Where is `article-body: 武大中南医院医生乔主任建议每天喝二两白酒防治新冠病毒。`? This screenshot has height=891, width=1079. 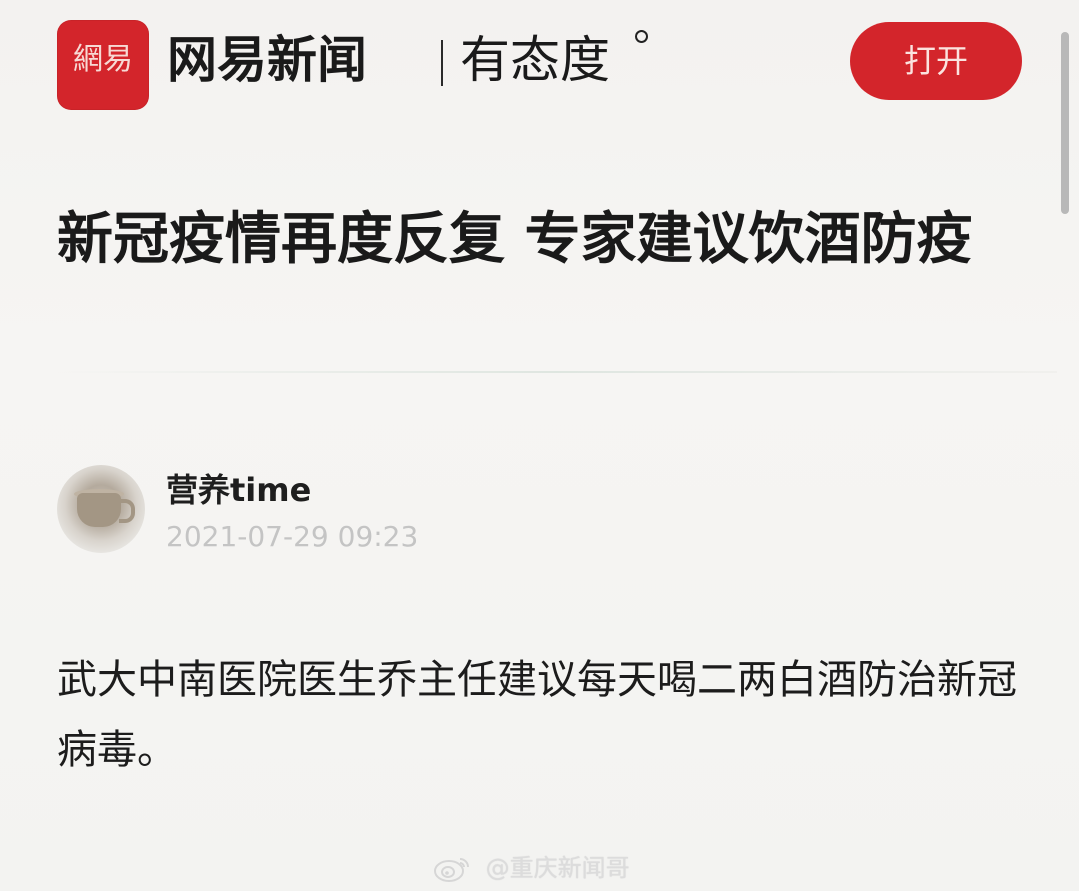
article-body: 武大中南医院医生乔主任建议每天喝二两白酒防治新冠病毒。 is located at coordinates (537, 715).